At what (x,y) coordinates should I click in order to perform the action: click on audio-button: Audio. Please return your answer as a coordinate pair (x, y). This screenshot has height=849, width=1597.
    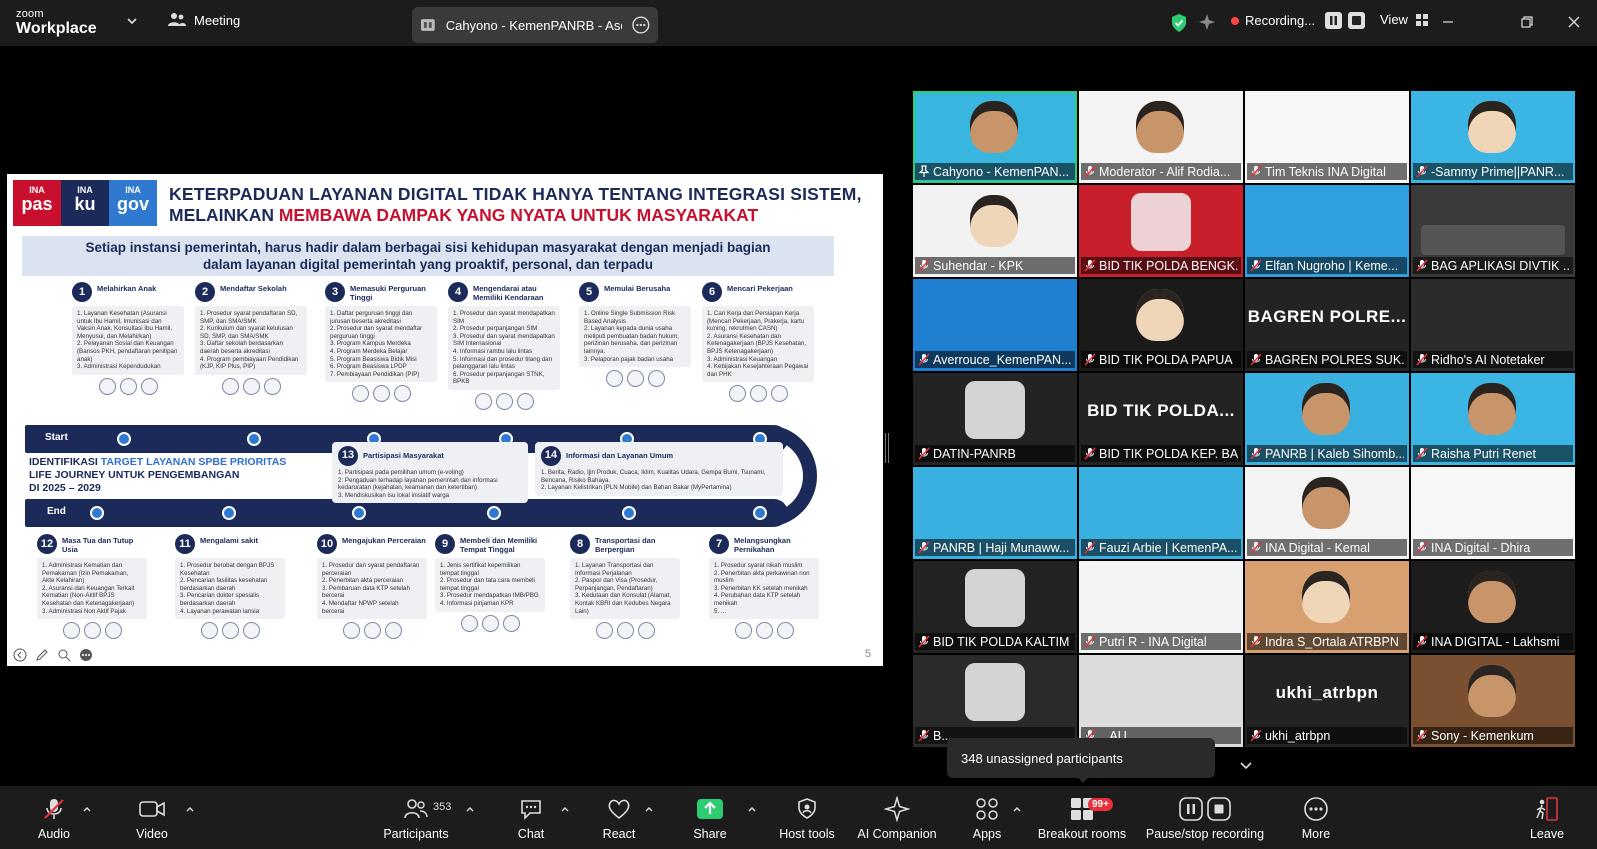
    Looking at the image, I should click on (54, 817).